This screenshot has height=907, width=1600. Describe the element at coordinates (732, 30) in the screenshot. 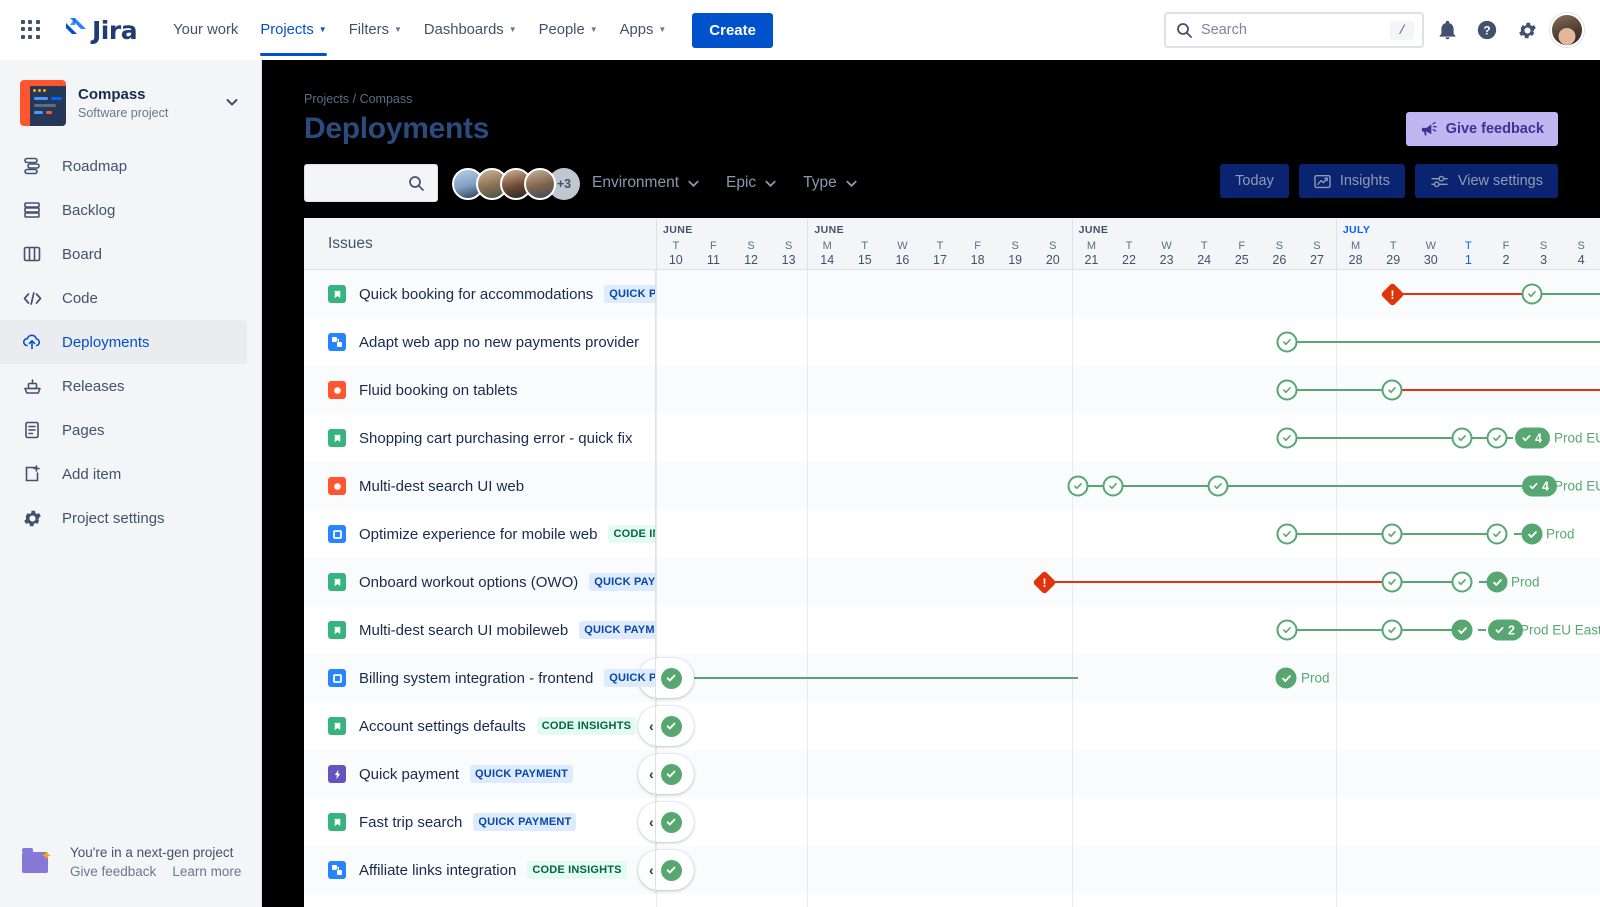

I see `create-button: Create` at that location.